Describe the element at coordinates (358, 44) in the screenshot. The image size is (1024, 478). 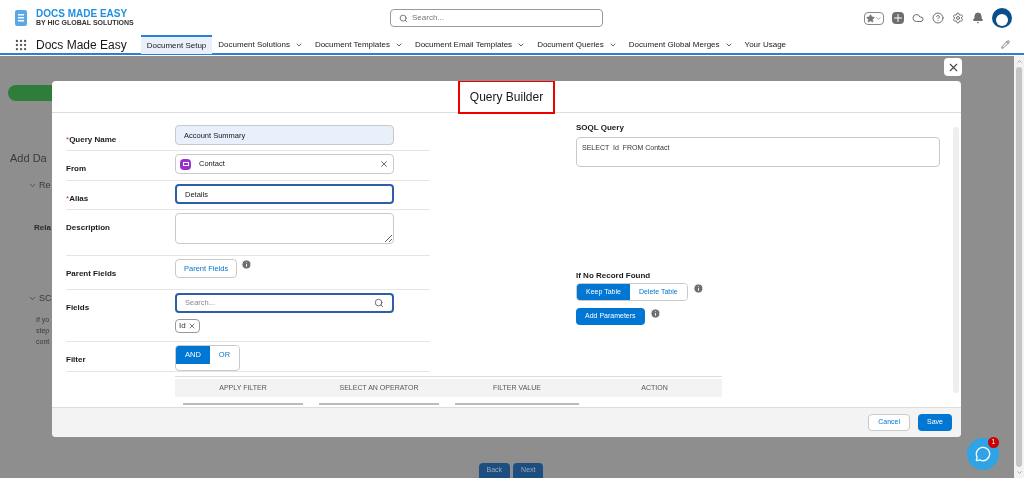
I see `nav-tab: Document Templates` at that location.